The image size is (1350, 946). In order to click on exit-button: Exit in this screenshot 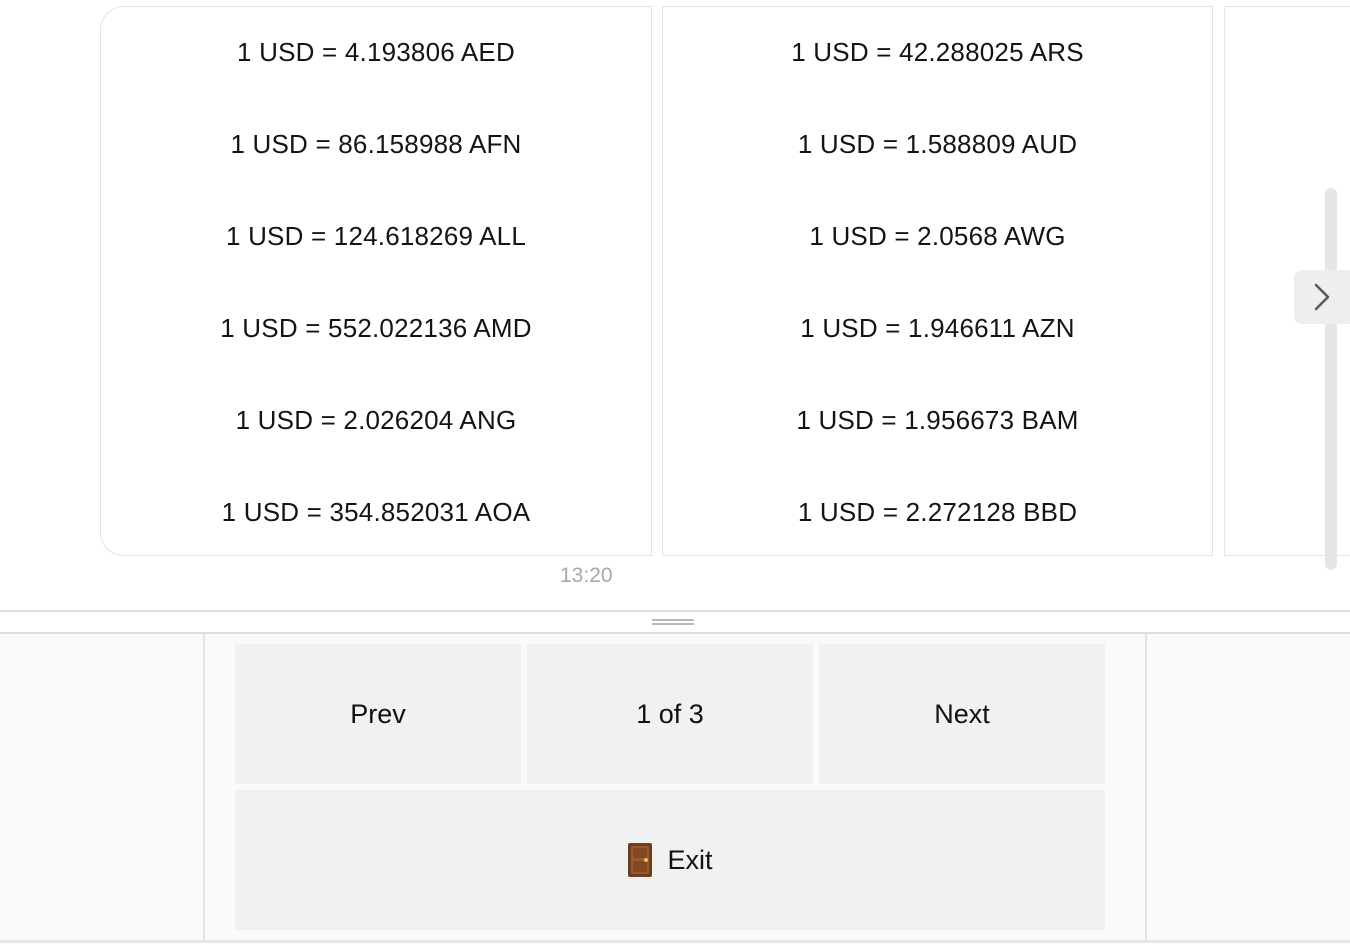, I will do `click(670, 860)`.